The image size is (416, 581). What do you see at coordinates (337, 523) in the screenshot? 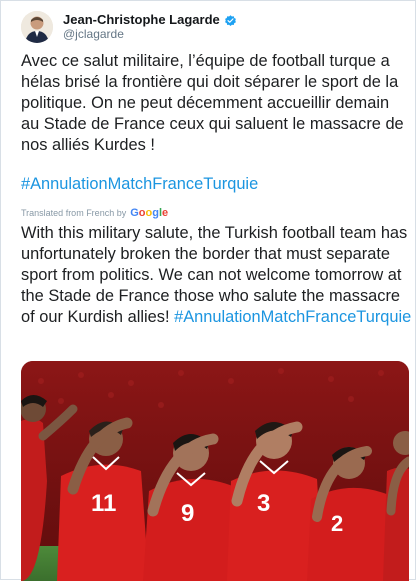
I see `jersey-number-2: 2` at bounding box center [337, 523].